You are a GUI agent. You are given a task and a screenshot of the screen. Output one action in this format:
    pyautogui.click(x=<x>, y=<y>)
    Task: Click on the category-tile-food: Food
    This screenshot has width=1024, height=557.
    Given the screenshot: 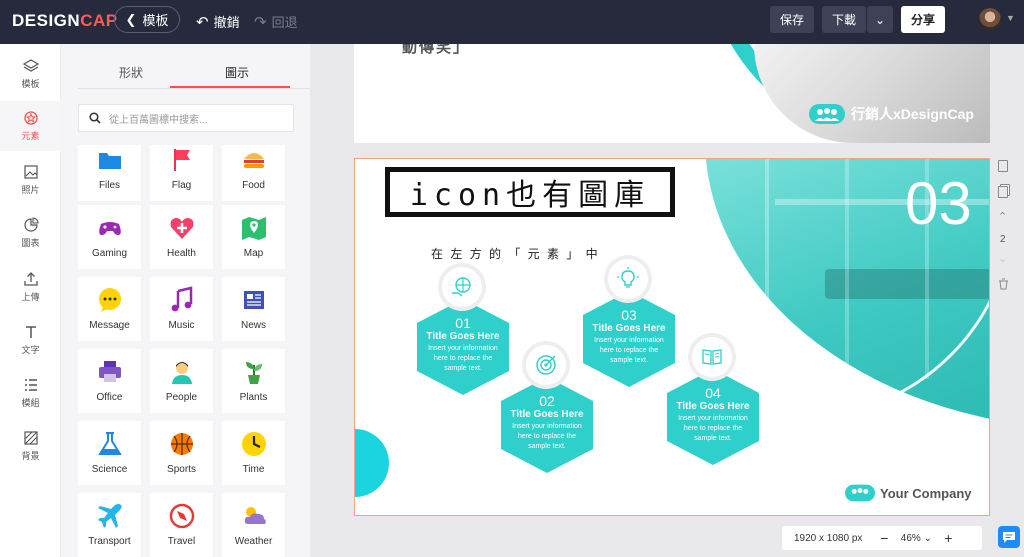 What is the action you would take?
    pyautogui.click(x=253, y=173)
    